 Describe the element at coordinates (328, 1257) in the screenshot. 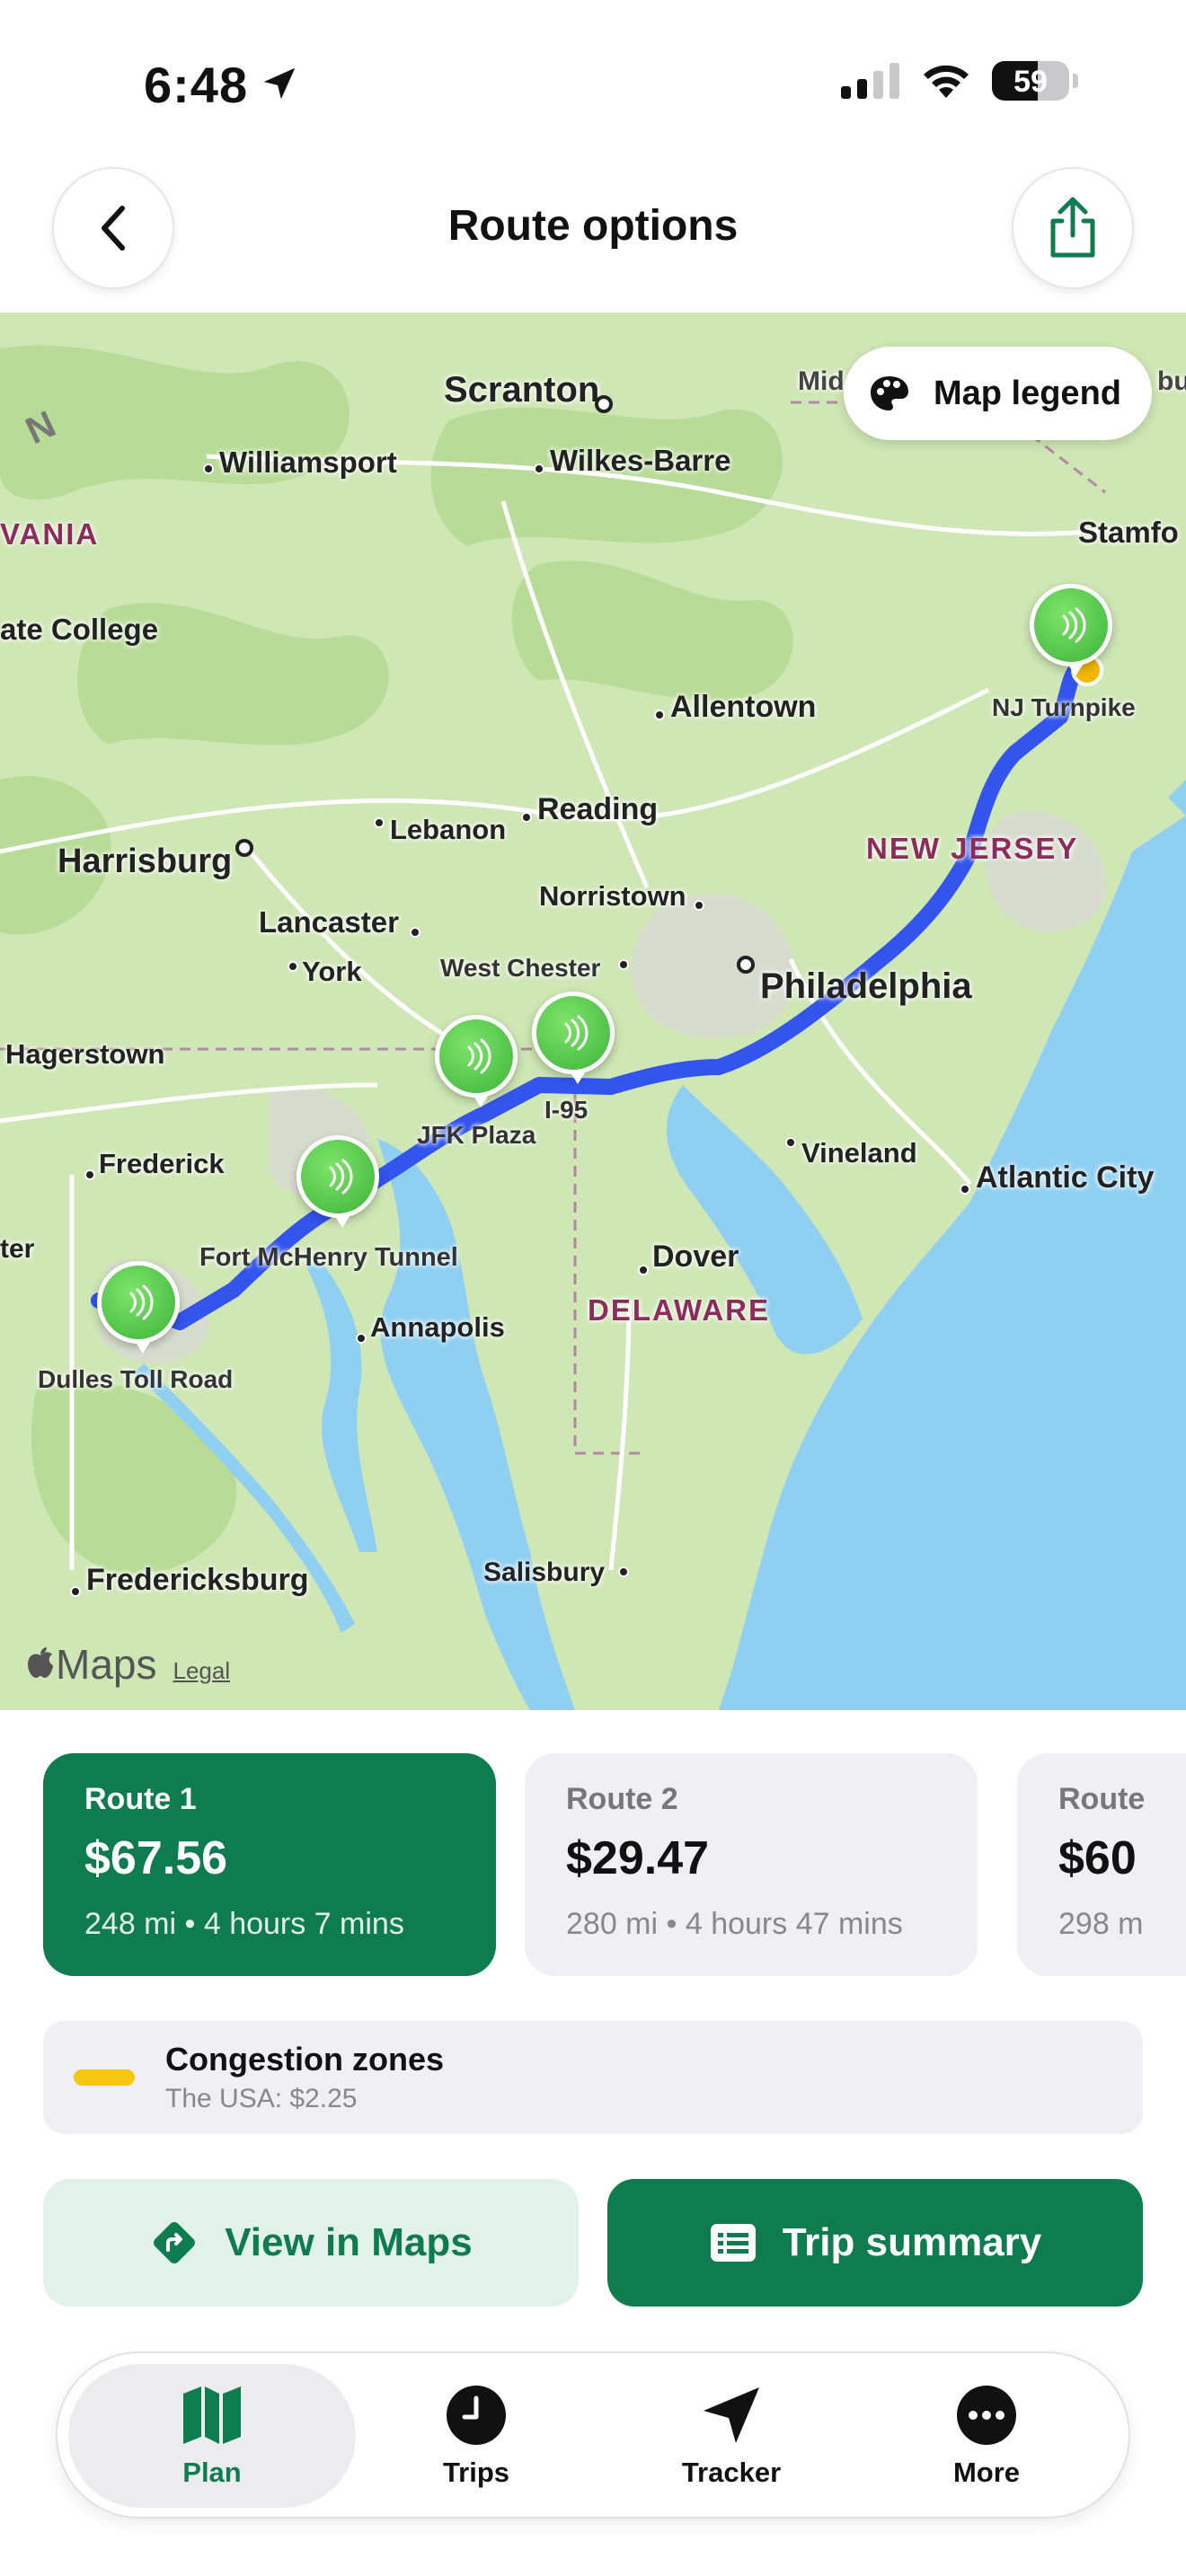

I see `map-label-fort-mchenry-tunnel: Fort McHenry Tunnel` at that location.